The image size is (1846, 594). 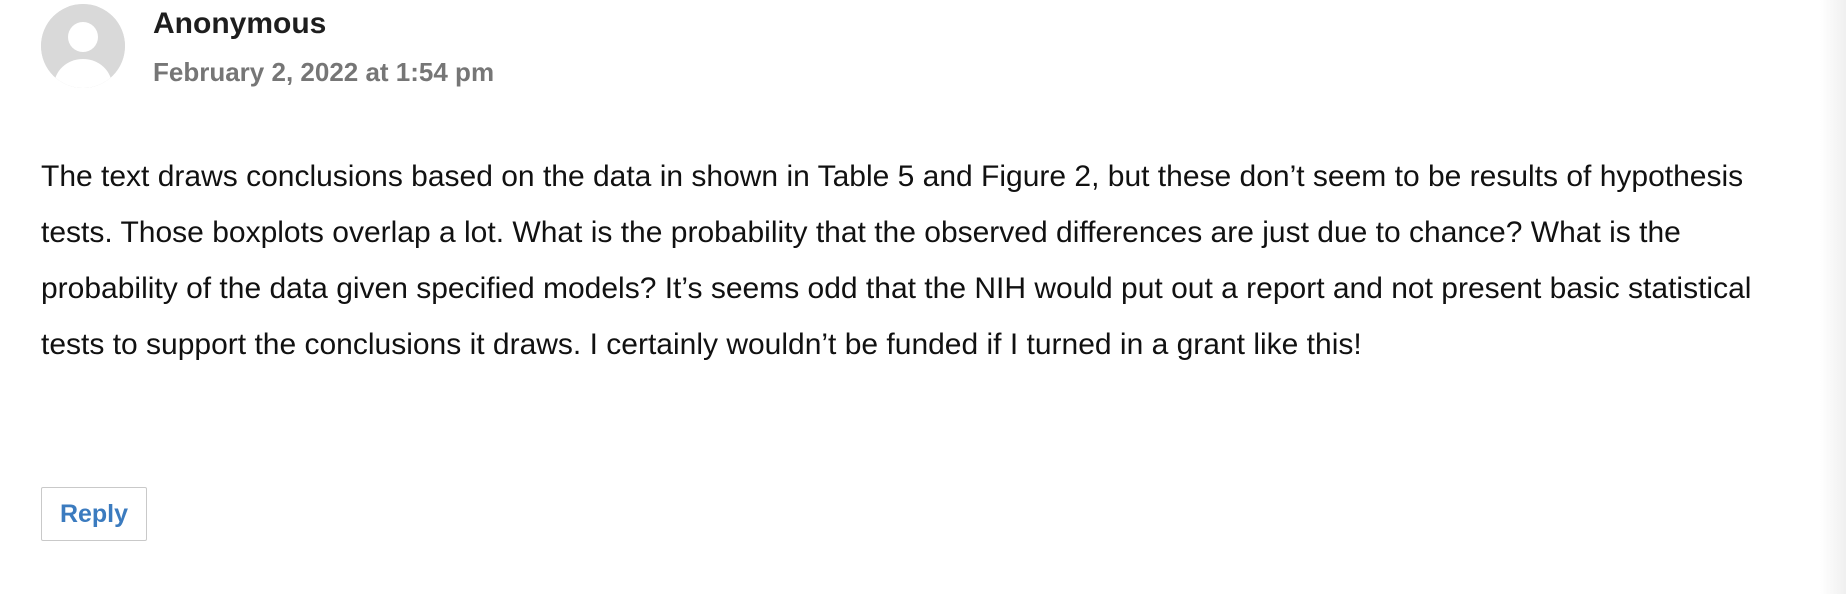 What do you see at coordinates (323, 72) in the screenshot?
I see `comment-date: February 2, 2022 at 1:54 pm` at bounding box center [323, 72].